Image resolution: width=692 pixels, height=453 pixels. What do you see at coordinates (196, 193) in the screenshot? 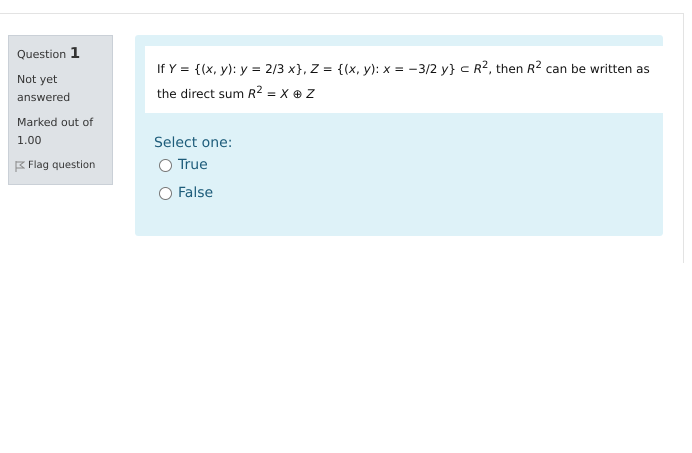
I see `option-label: False` at bounding box center [196, 193].